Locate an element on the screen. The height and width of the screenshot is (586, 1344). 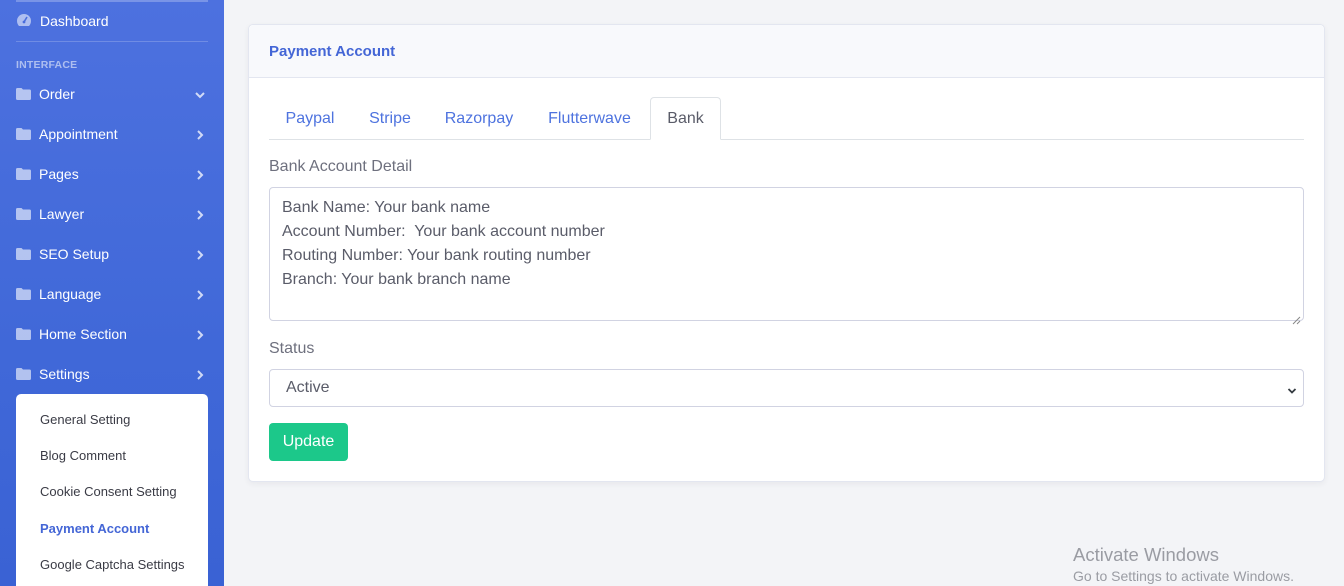
watermark-title: Activate Windows is located at coordinates (1146, 554).